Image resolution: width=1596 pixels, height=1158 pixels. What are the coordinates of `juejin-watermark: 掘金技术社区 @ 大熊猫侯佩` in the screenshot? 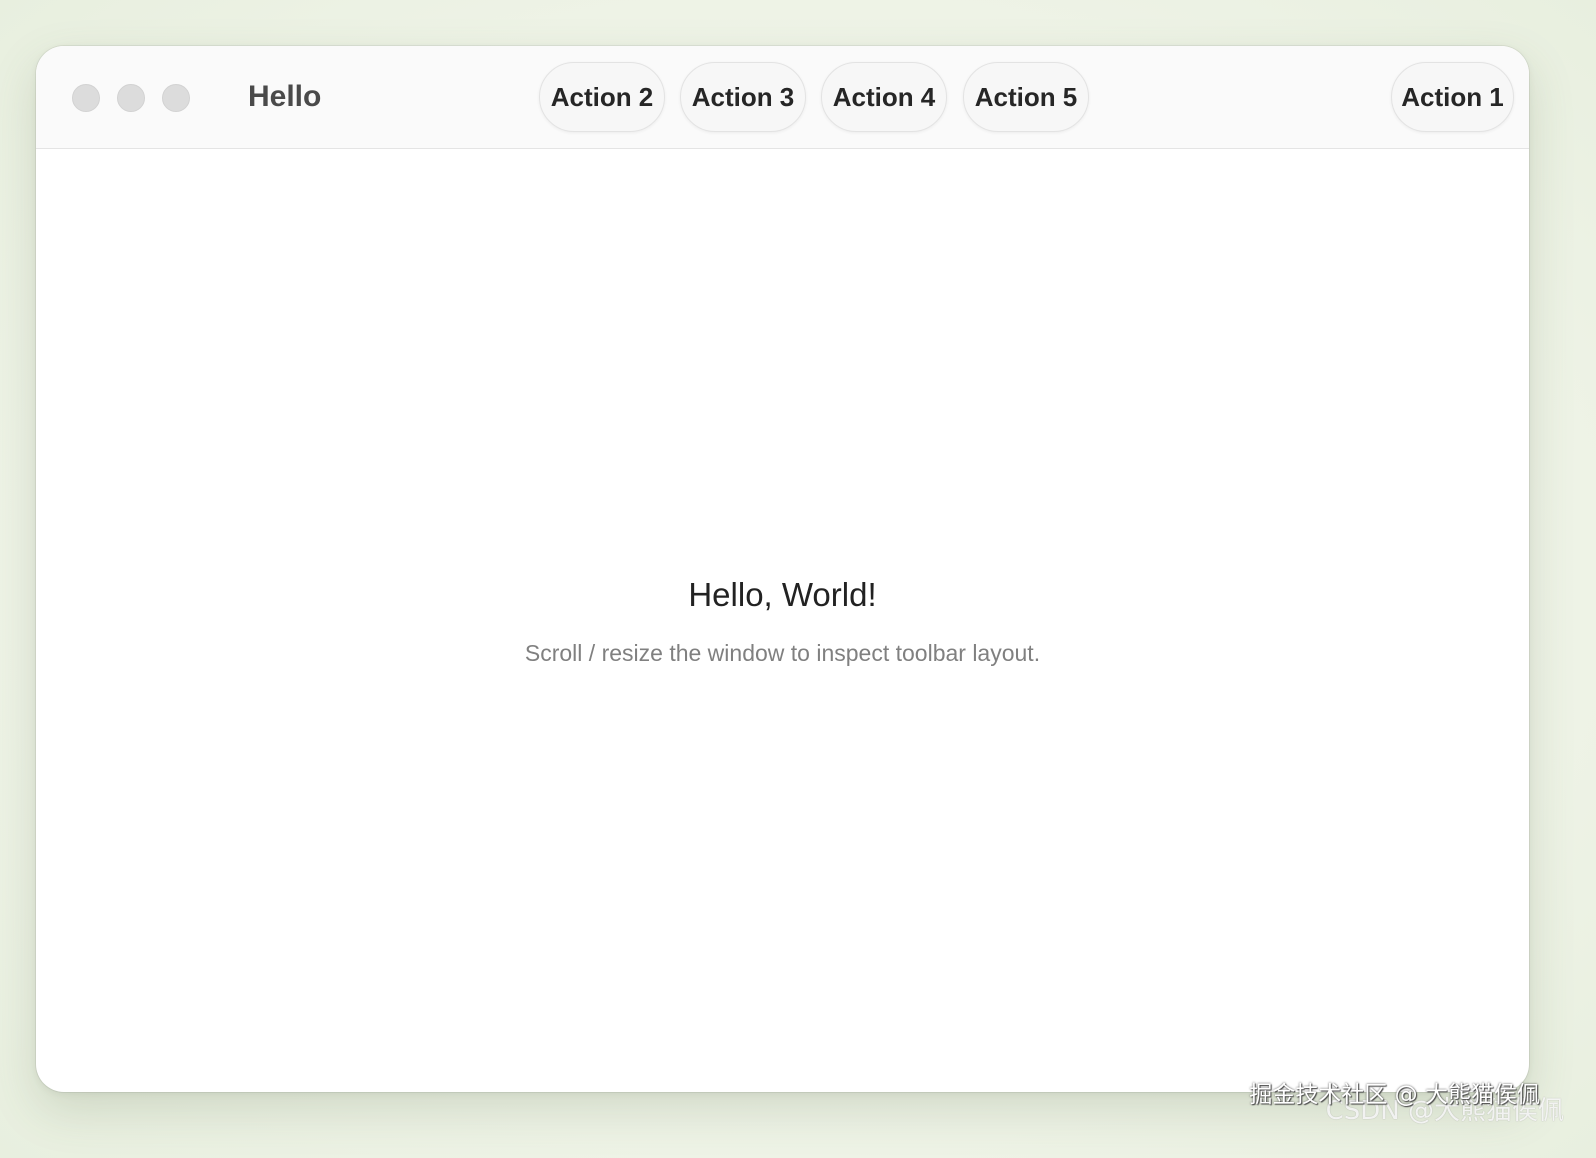 It's located at (1394, 1095).